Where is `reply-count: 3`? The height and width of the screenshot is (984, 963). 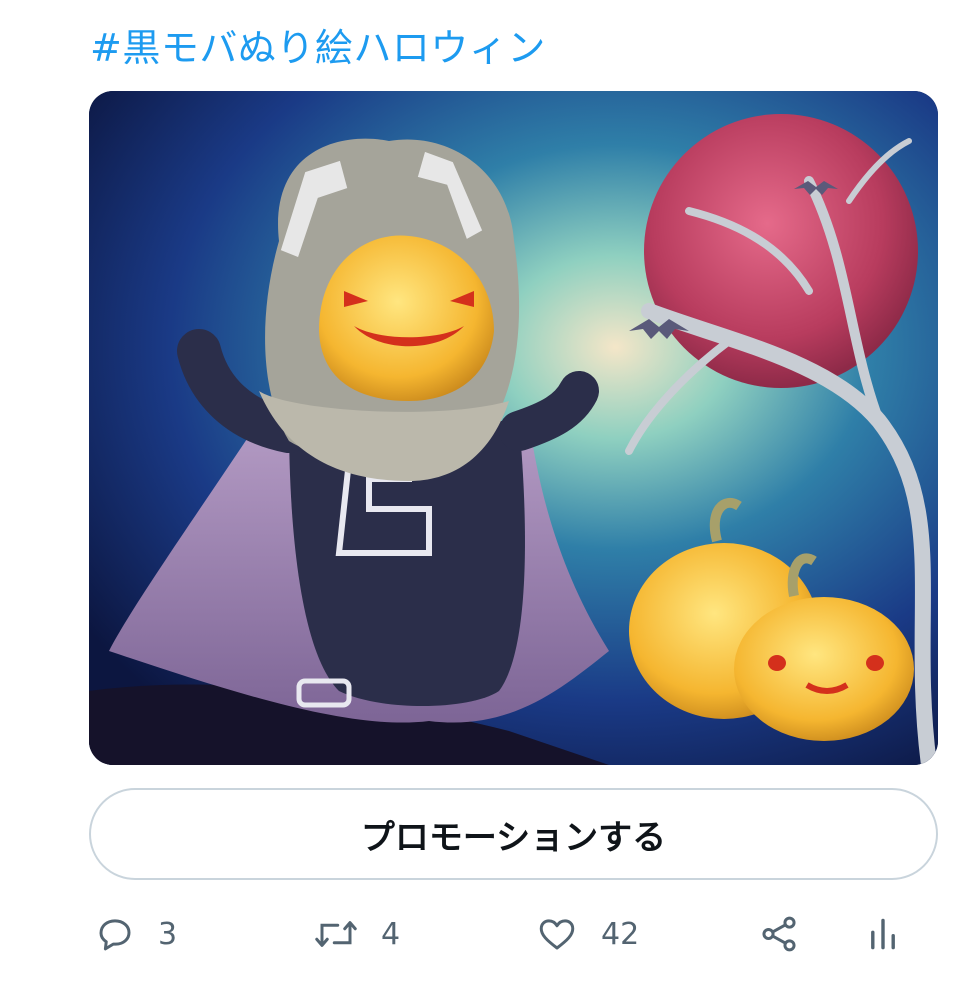 reply-count: 3 is located at coordinates (168, 934).